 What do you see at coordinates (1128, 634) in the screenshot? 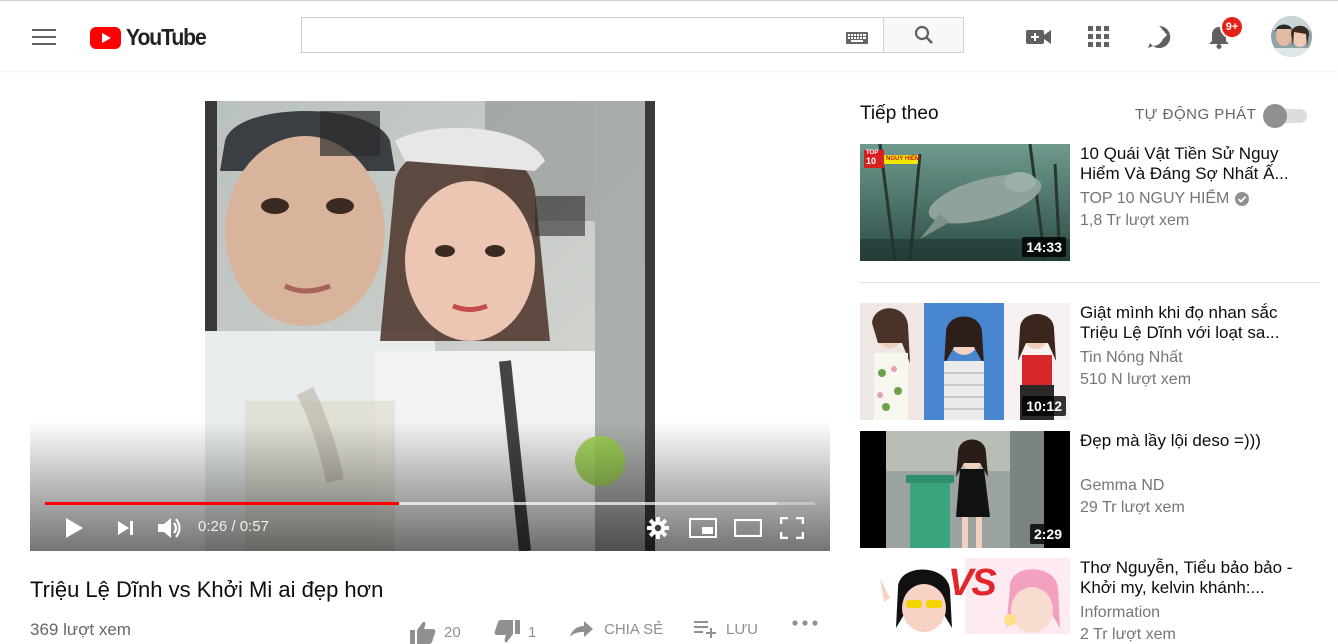
I see `view-count: 2 Tr lượt xem` at bounding box center [1128, 634].